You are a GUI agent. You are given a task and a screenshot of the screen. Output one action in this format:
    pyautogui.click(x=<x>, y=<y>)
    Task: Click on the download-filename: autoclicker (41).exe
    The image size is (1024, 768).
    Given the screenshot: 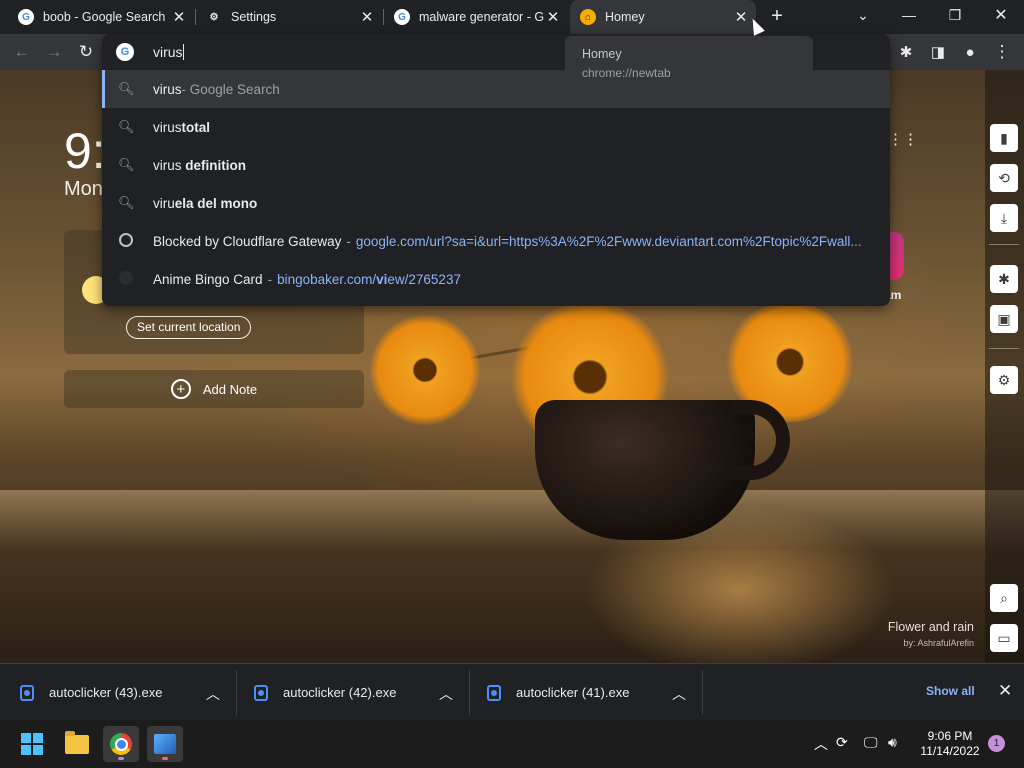 What is the action you would take?
    pyautogui.click(x=573, y=692)
    